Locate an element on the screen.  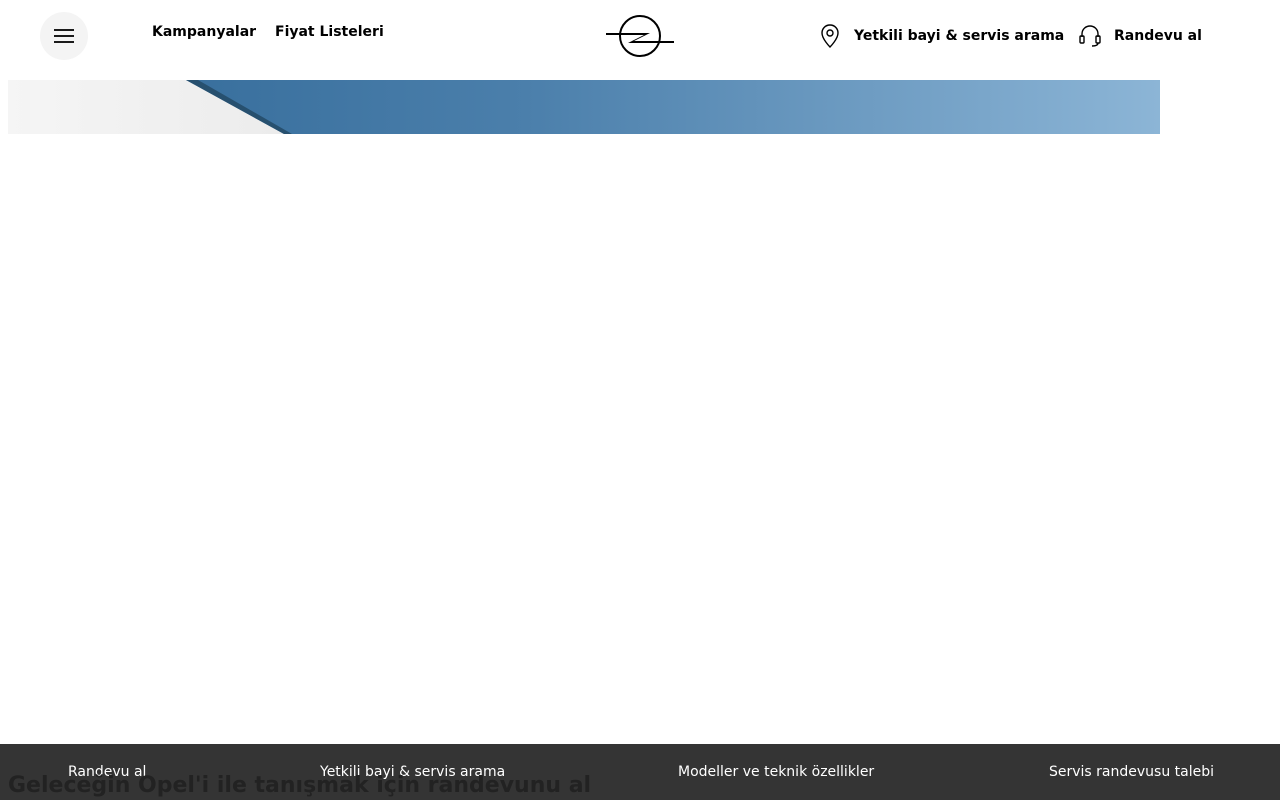
dealer-search-label: Yetkili bayi & servis arama is located at coordinates (959, 36).